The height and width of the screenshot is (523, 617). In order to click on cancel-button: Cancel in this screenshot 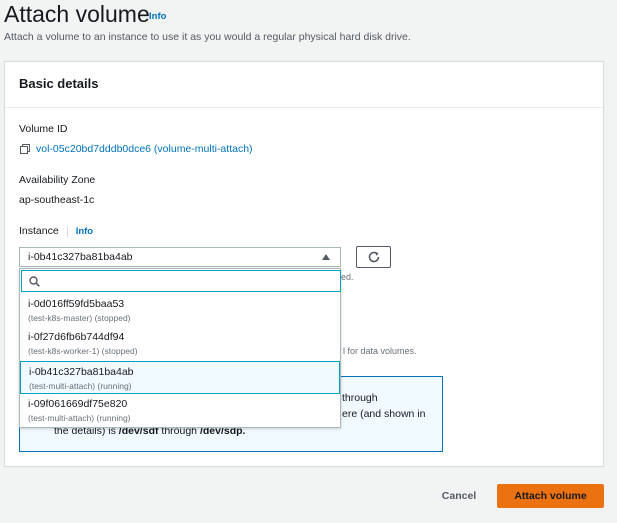, I will do `click(459, 496)`.